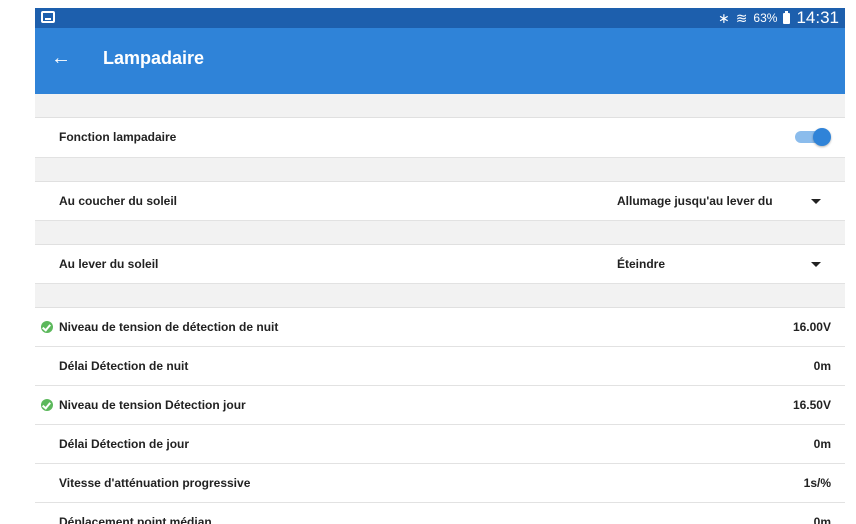 This screenshot has height=524, width=856. What do you see at coordinates (440, 18) in the screenshot?
I see `status-bar: ∗ ≋ 63% 14:31` at bounding box center [440, 18].